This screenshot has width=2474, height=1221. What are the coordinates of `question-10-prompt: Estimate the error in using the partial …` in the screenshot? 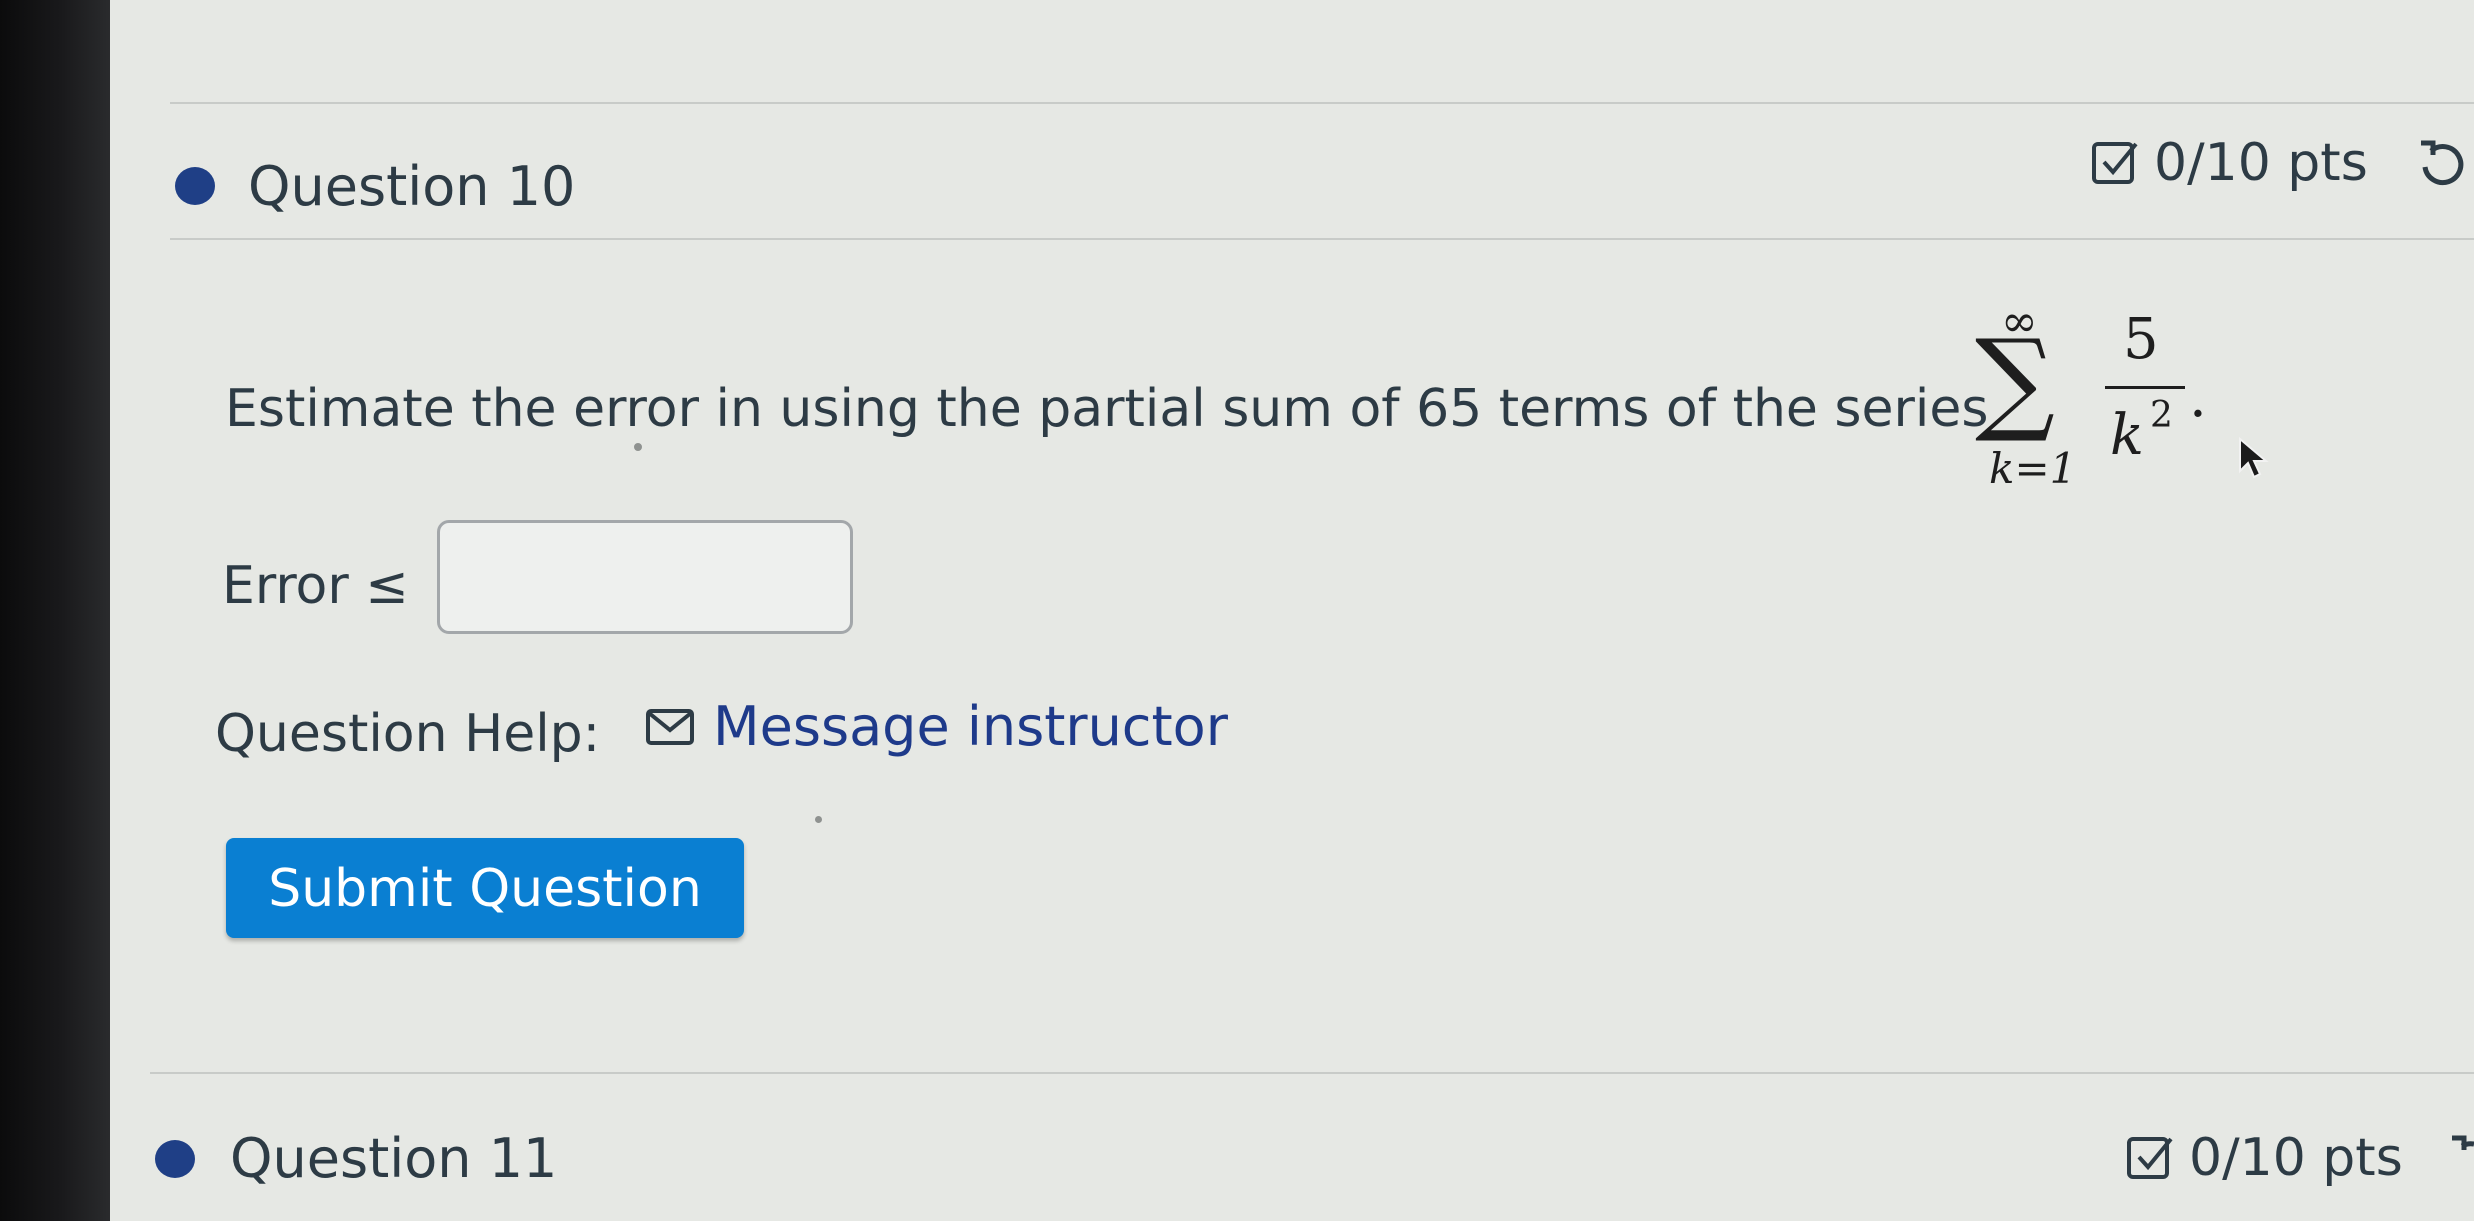 It's located at (1107, 409).